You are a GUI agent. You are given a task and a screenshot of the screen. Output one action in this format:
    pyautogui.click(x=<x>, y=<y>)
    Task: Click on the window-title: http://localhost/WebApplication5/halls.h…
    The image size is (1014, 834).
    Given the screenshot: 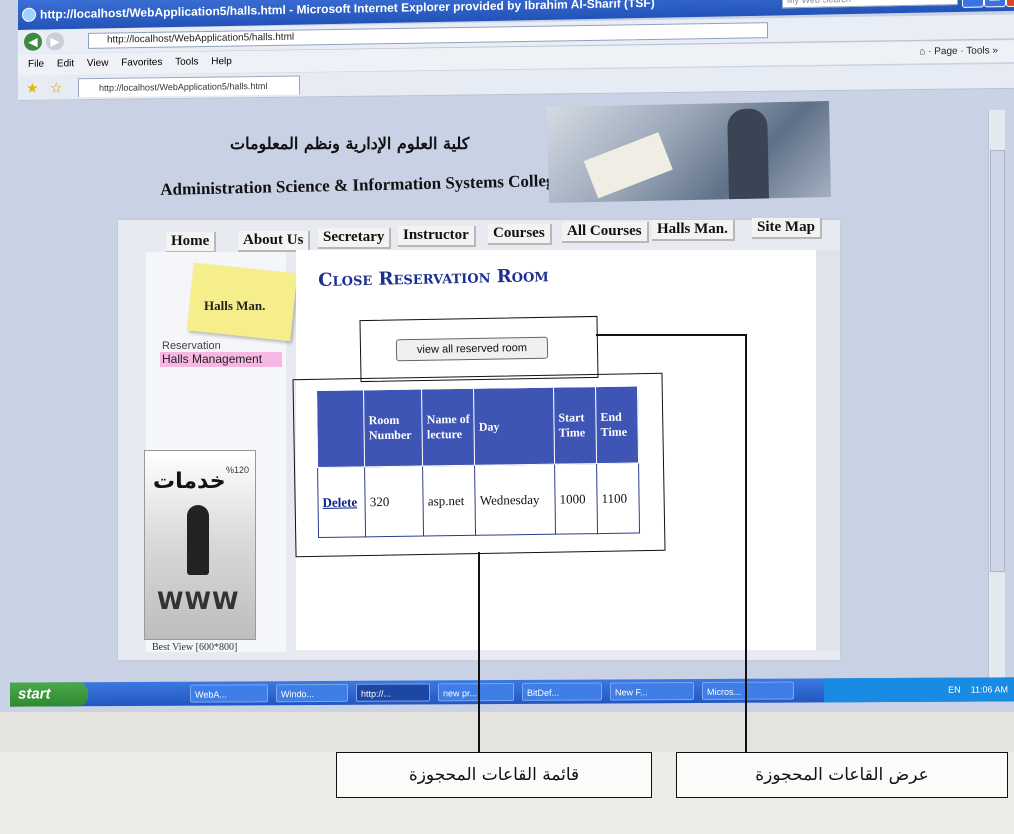 What is the action you would take?
    pyautogui.click(x=347, y=11)
    